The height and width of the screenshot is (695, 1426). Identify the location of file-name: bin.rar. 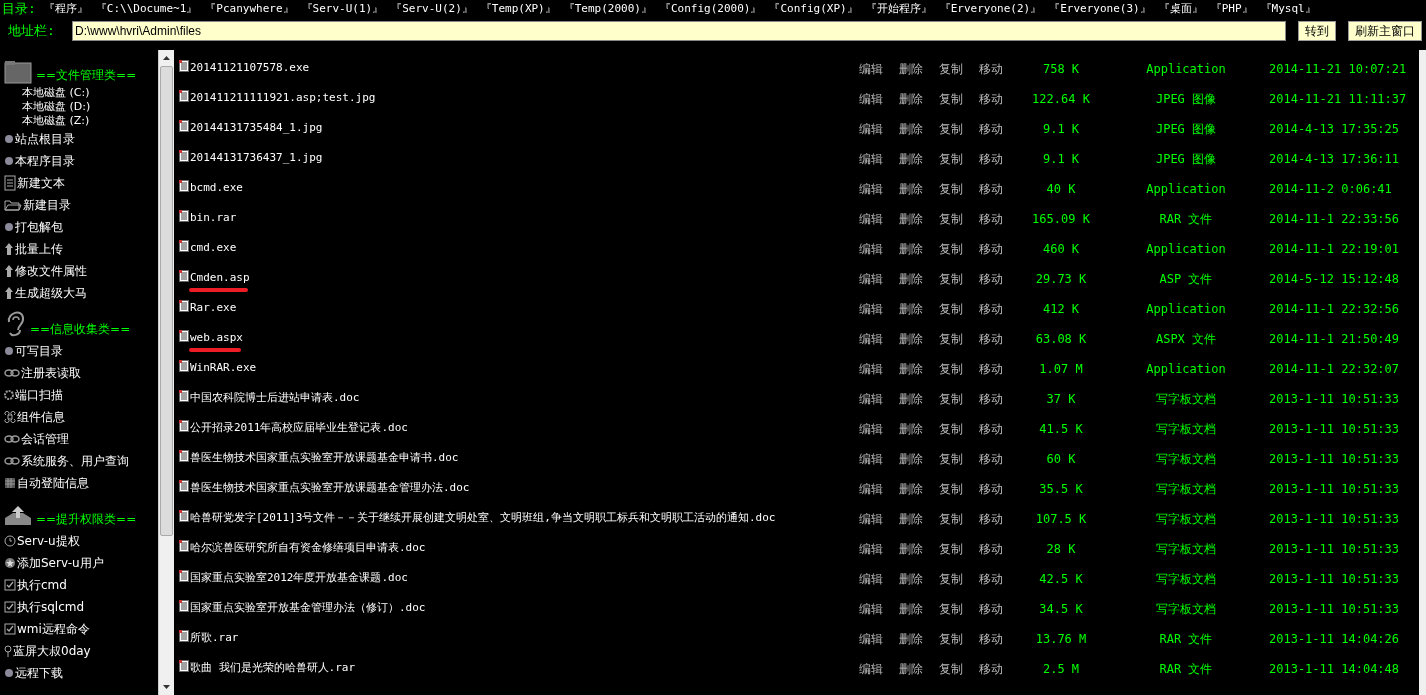
(213, 218).